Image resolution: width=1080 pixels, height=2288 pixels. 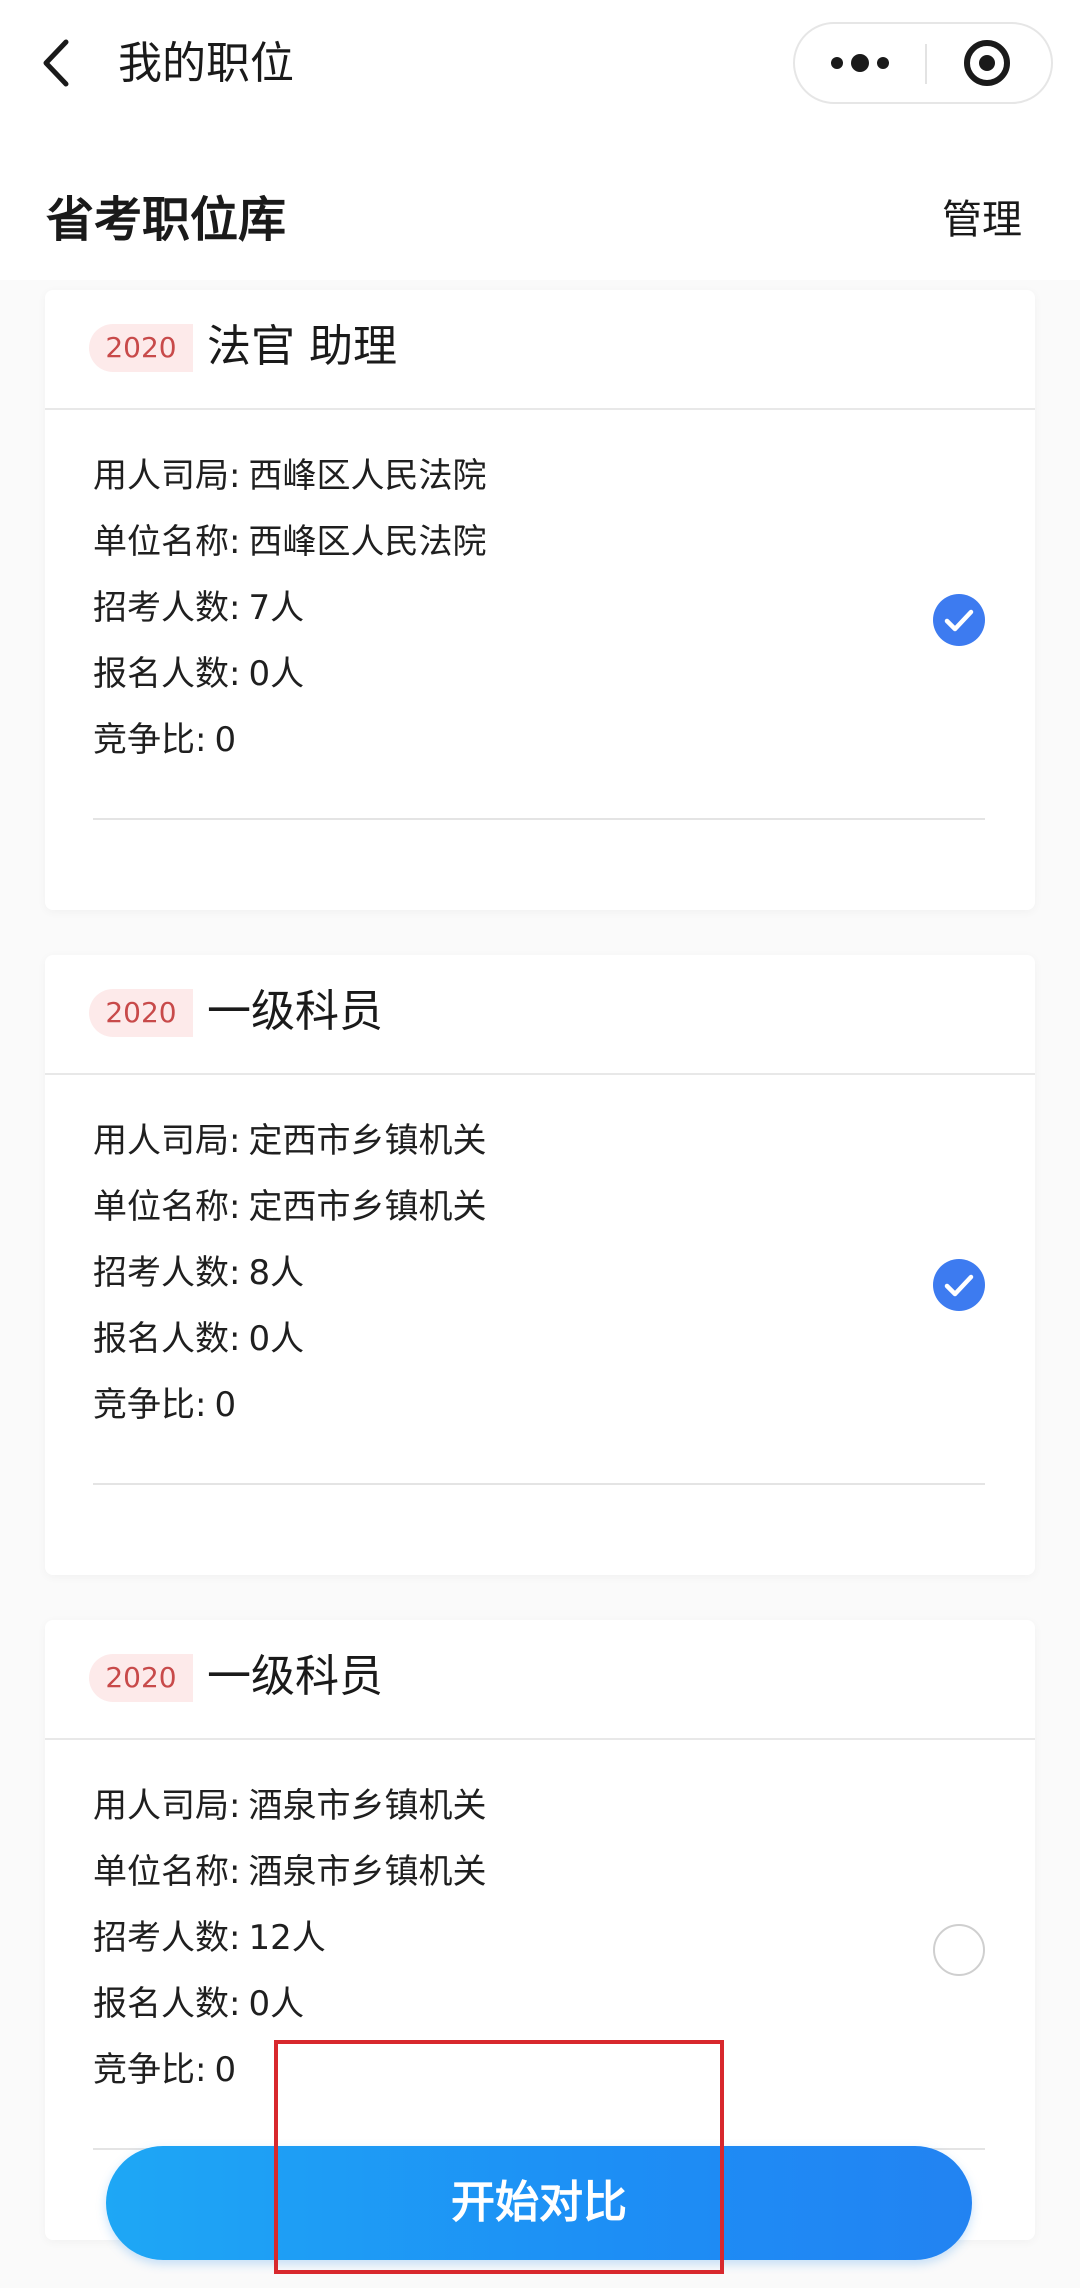 I want to click on close-miniprogram-button, so click(x=989, y=63).